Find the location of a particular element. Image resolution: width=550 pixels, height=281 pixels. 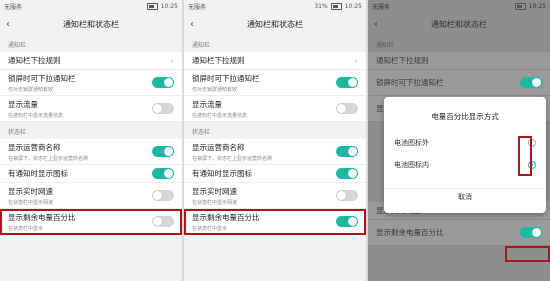

option-label: 电池图标内 is located at coordinates (411, 165).